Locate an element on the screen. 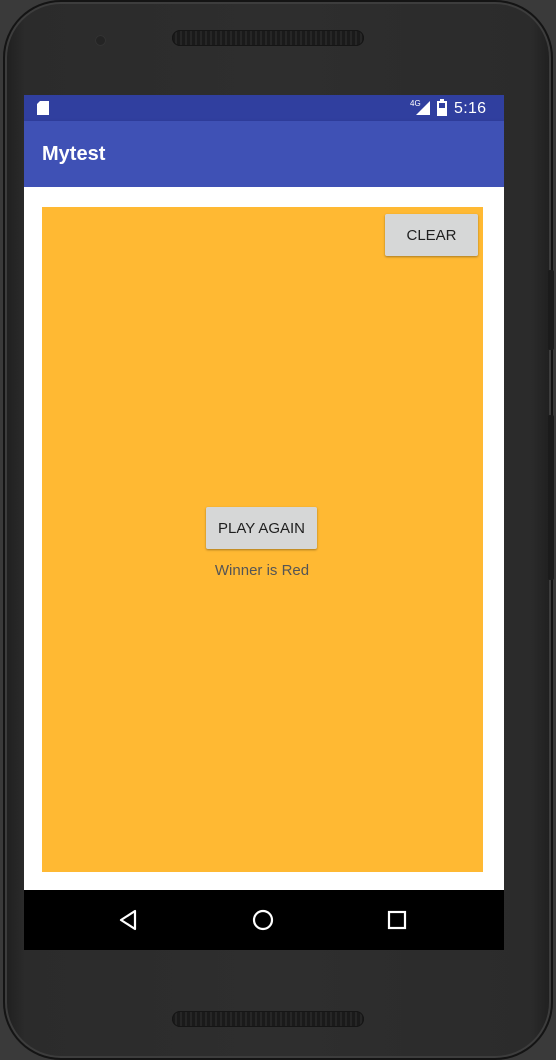 This screenshot has height=1060, width=556. earpiece-speaker is located at coordinates (268, 38).